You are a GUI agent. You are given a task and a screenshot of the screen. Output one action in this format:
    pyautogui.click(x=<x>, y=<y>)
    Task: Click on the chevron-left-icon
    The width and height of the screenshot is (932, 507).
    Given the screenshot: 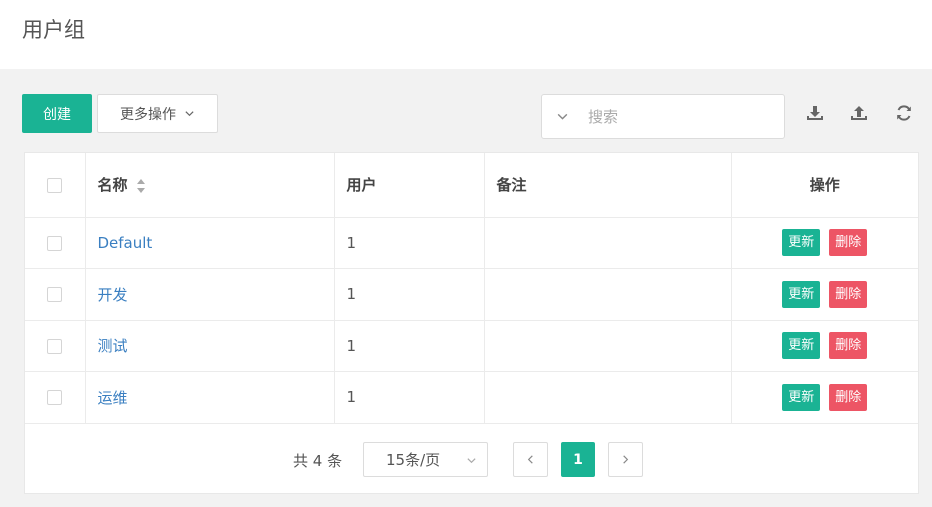 What is the action you would take?
    pyautogui.click(x=530, y=459)
    